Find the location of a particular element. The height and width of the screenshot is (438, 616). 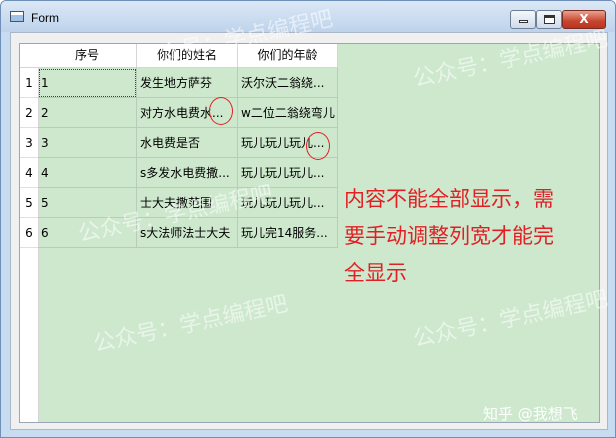

vertical-header: 1 2 3 4 5 6 is located at coordinates (29, 233).